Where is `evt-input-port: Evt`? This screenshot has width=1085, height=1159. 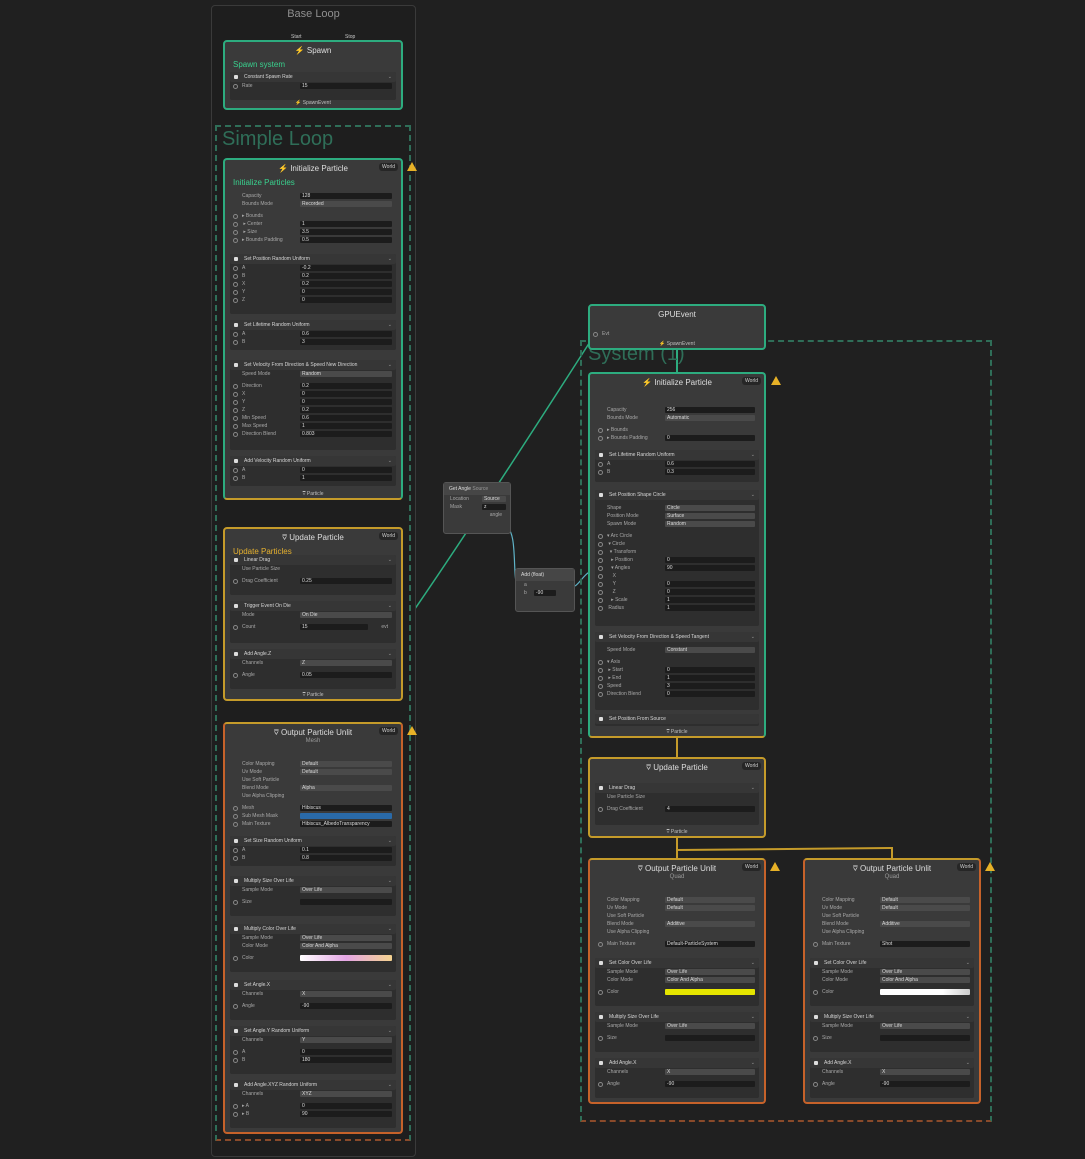 evt-input-port: Evt is located at coordinates (605, 334).